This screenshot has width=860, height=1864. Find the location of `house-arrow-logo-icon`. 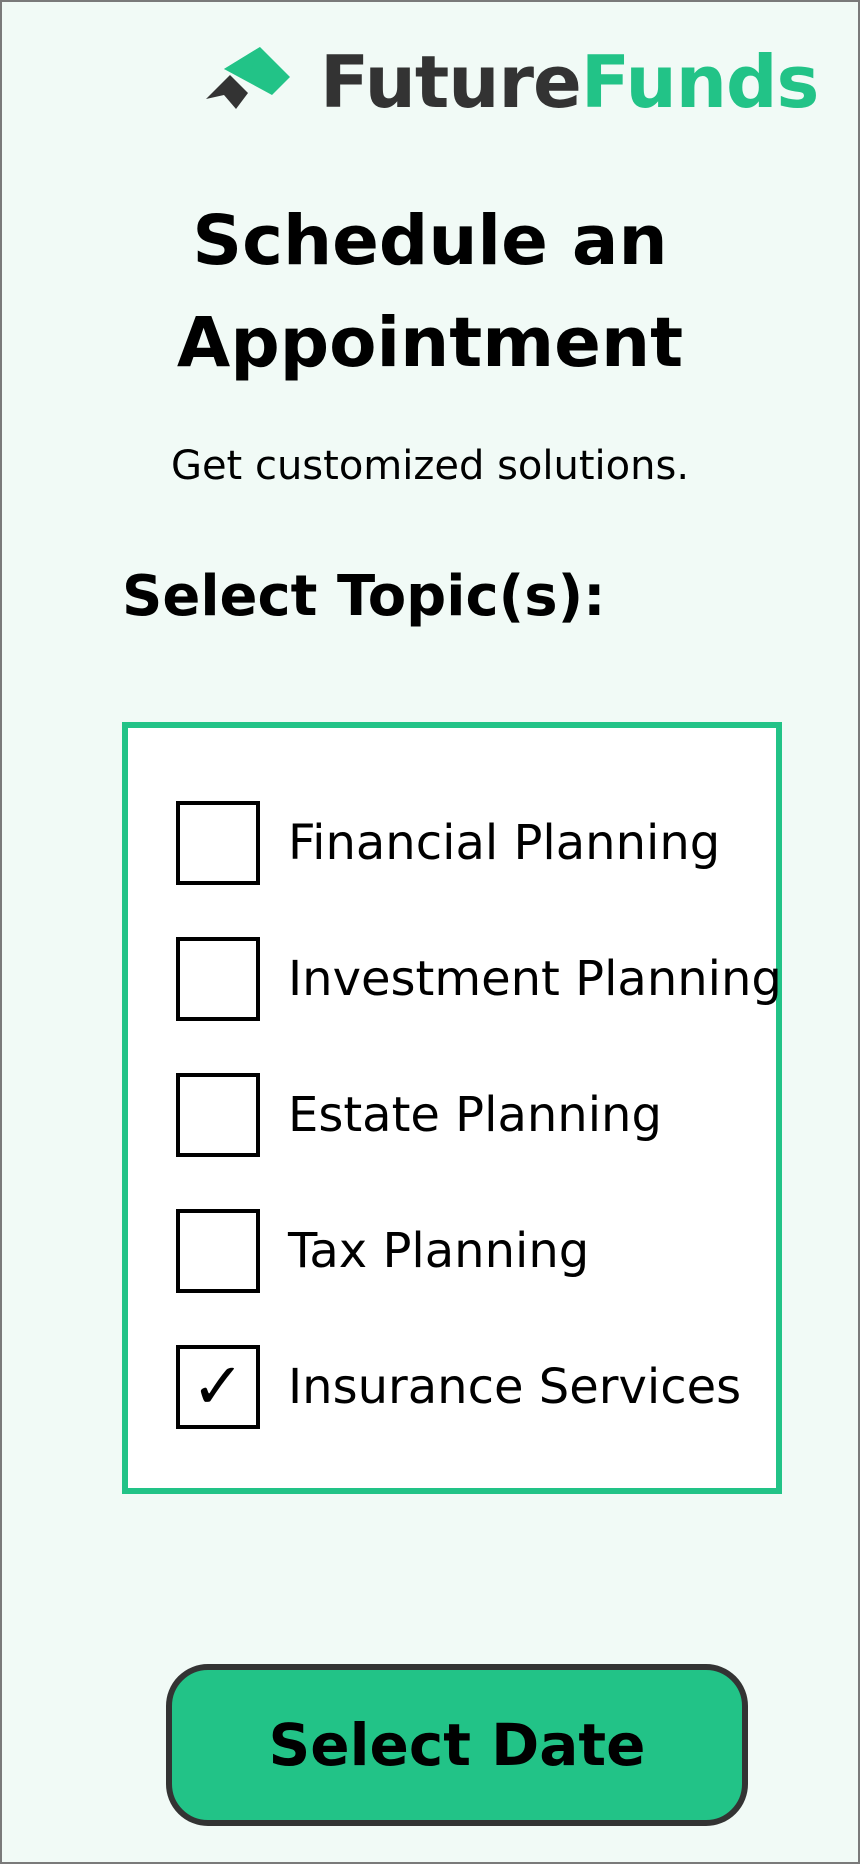

house-arrow-logo-icon is located at coordinates (248, 78).